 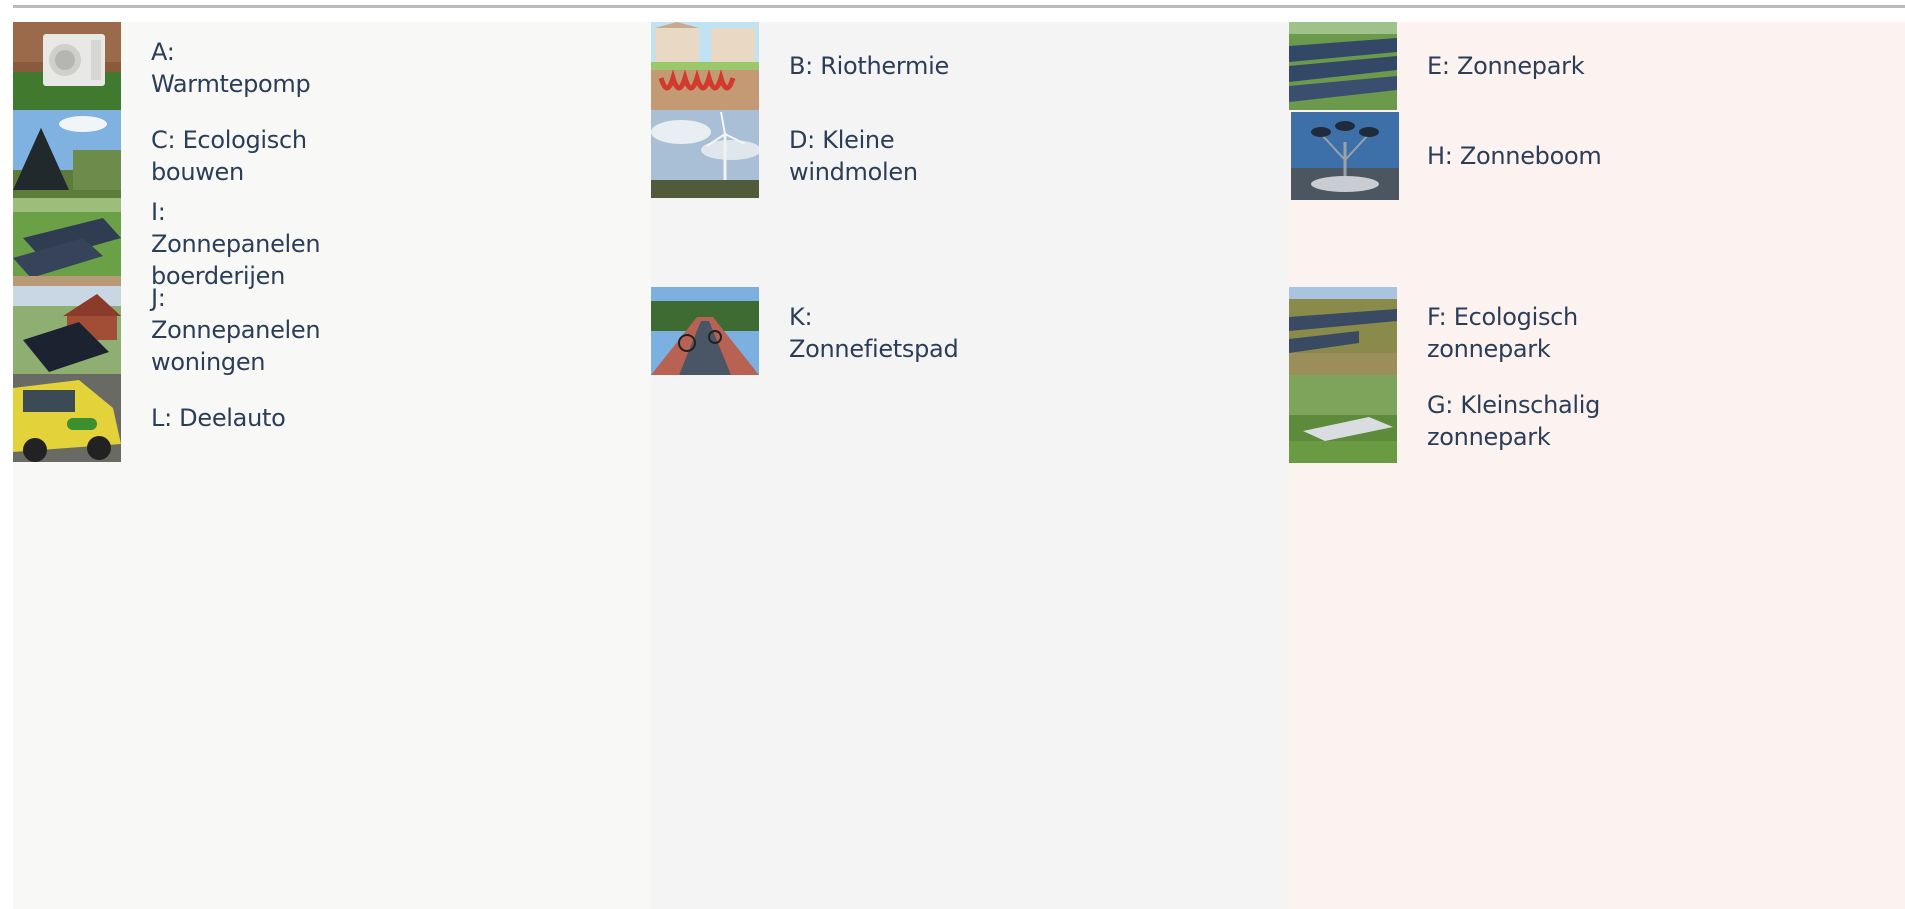 I want to click on item-label: G: Kleinschalig zonnepark, so click(x=1514, y=421).